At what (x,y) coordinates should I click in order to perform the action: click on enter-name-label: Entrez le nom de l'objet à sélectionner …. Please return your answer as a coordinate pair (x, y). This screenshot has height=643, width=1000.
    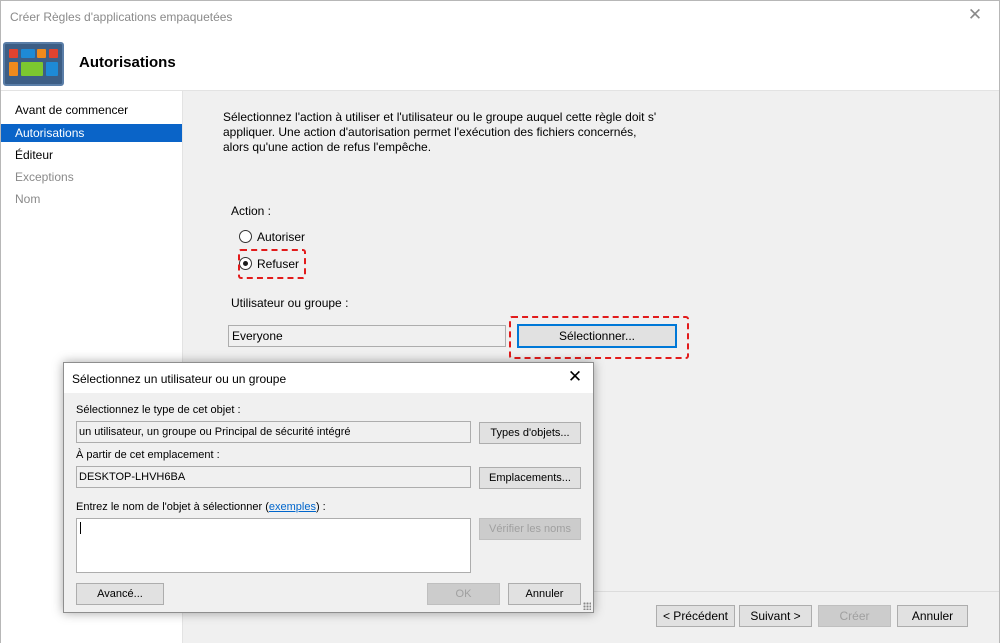
    Looking at the image, I should click on (201, 507).